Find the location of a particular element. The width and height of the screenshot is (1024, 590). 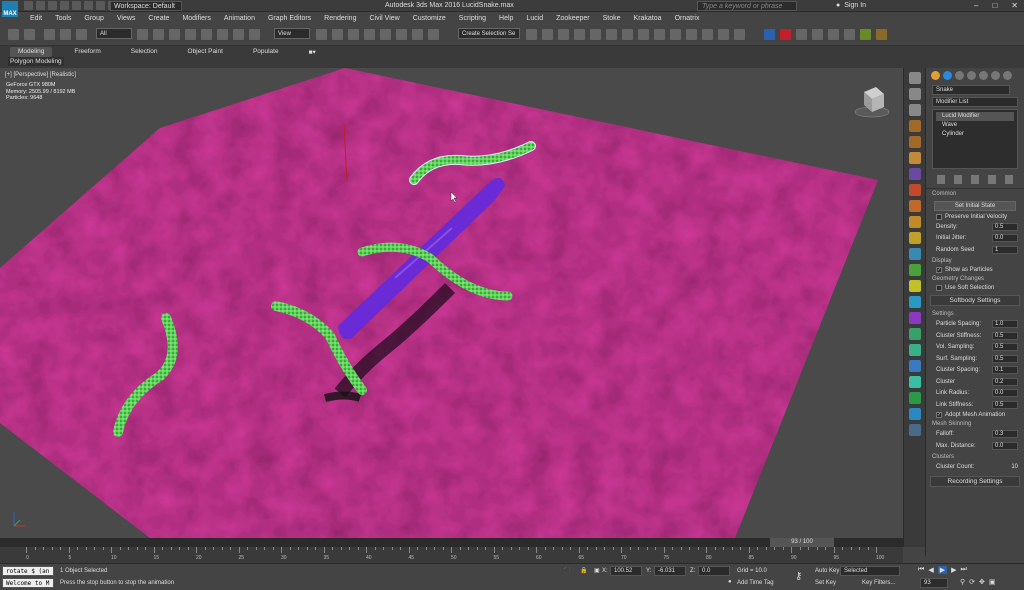

named-selection-set-dropdown: Create Selection Se is located at coordinates (489, 33).